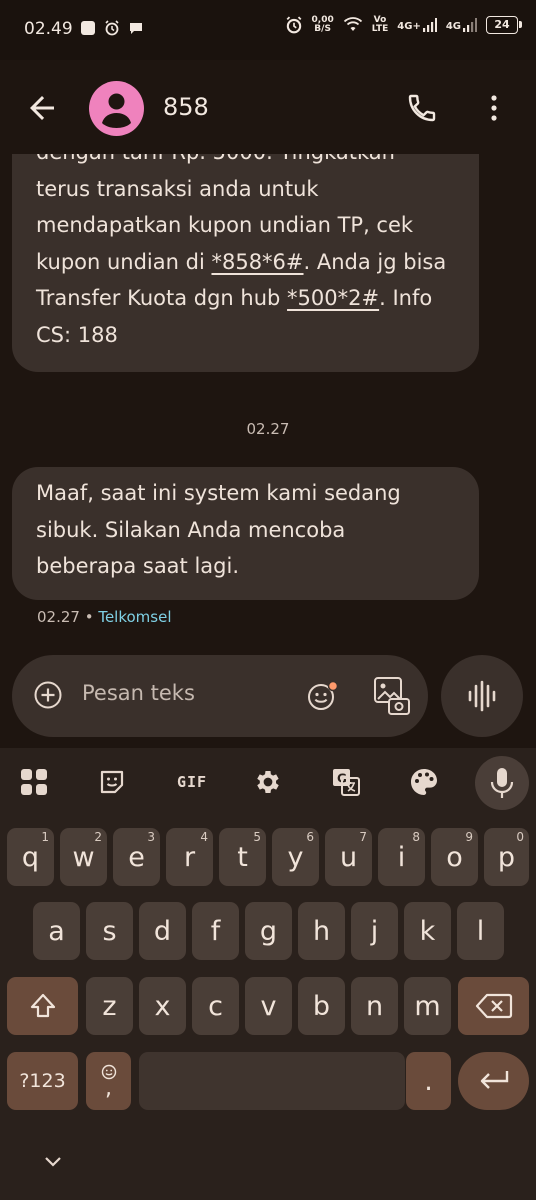 The height and width of the screenshot is (1200, 536). What do you see at coordinates (428, 1081) in the screenshot?
I see `period-key: .` at bounding box center [428, 1081].